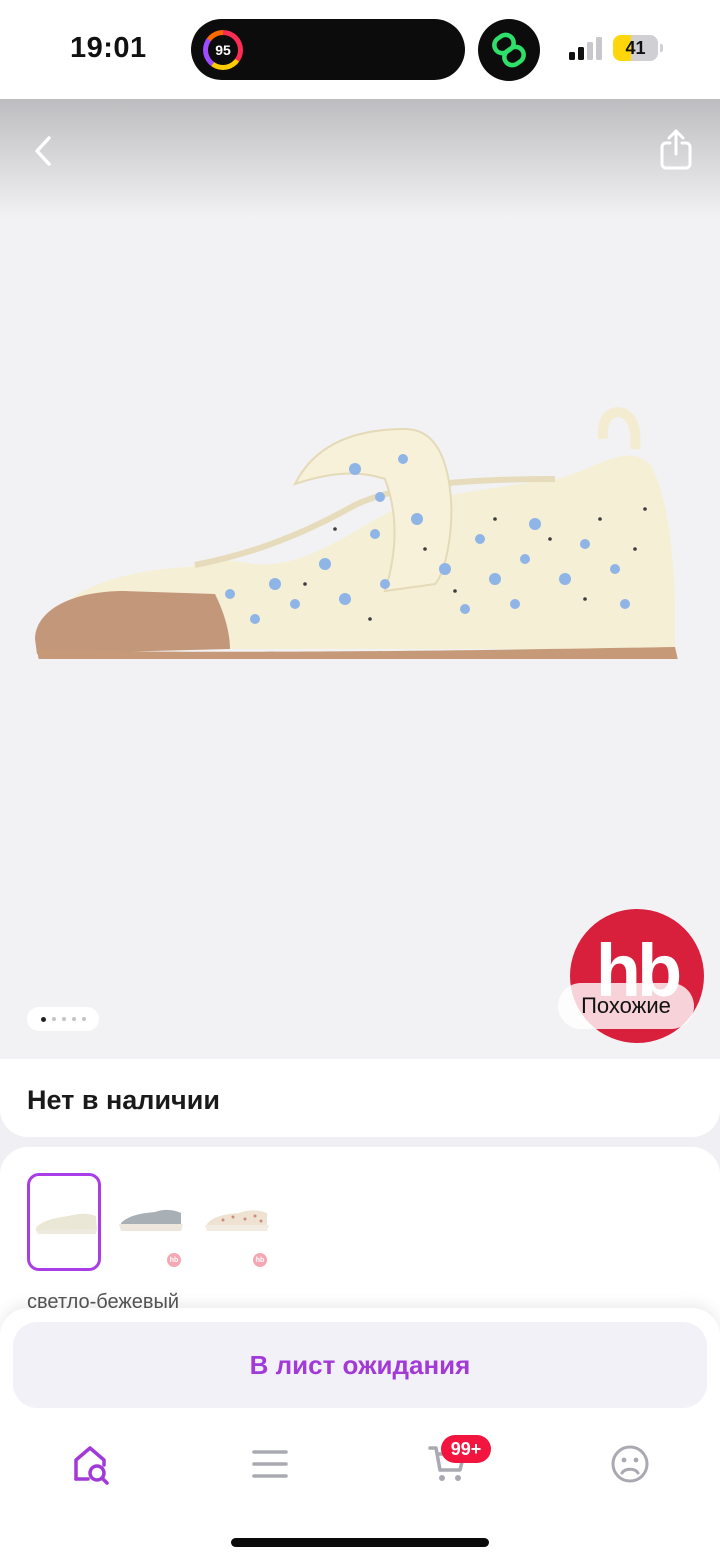  I want to click on home-search-icon, so click(91, 1465).